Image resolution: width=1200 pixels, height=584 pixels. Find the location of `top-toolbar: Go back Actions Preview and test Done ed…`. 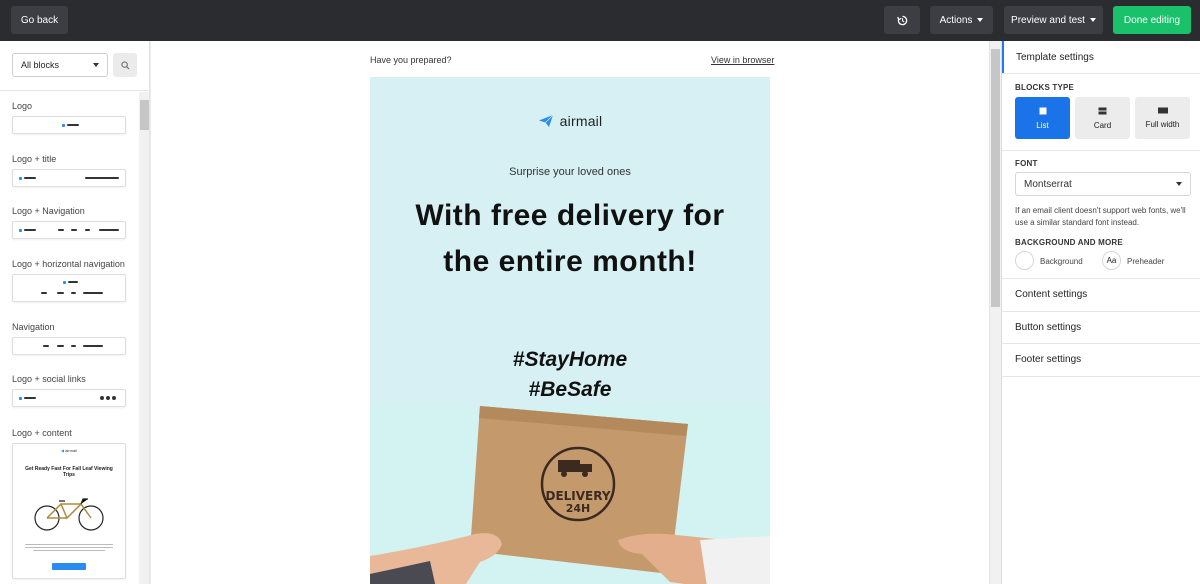

top-toolbar: Go back Actions Preview and test Done ed… is located at coordinates (600, 20).